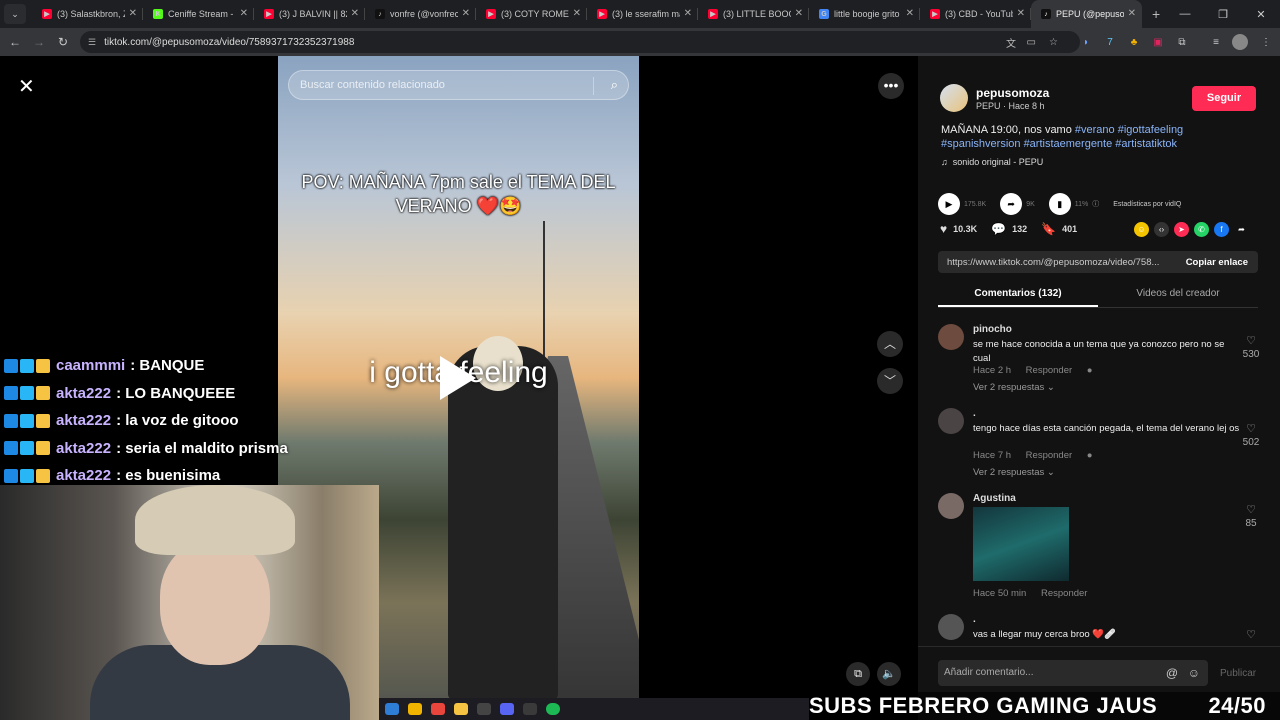  Describe the element at coordinates (1185, 14) in the screenshot. I see `minimize-icon: —` at that location.